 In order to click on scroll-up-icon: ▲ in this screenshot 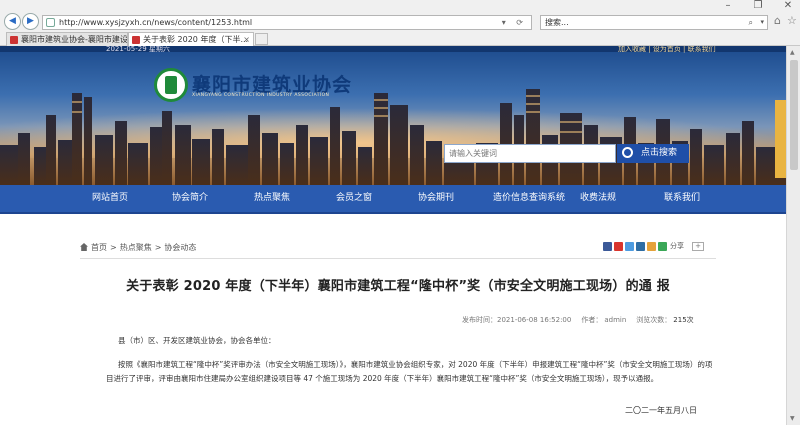, I will do `click(792, 52)`.